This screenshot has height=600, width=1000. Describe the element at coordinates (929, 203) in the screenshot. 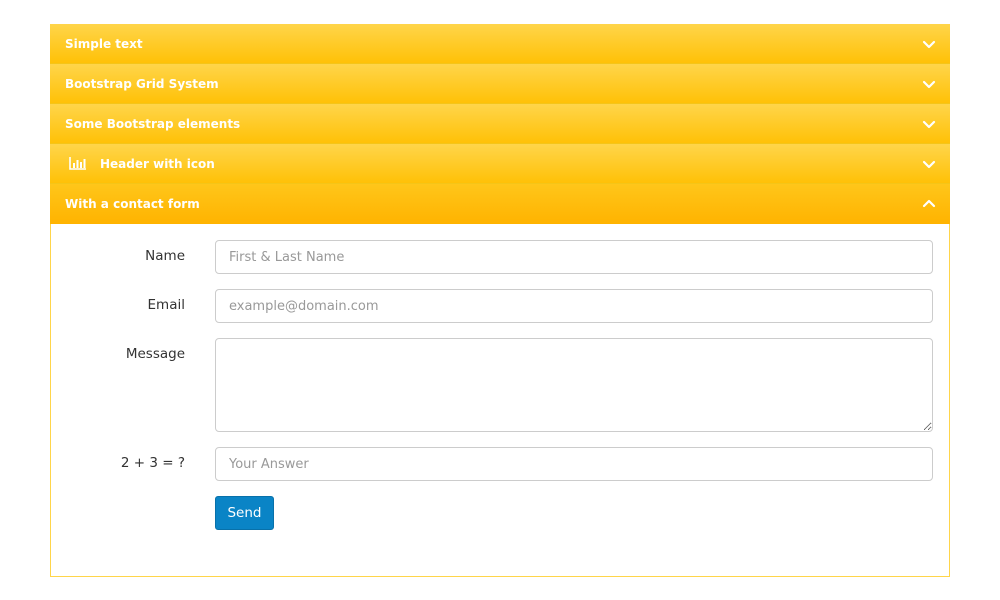

I see `chevron-up-icon` at that location.